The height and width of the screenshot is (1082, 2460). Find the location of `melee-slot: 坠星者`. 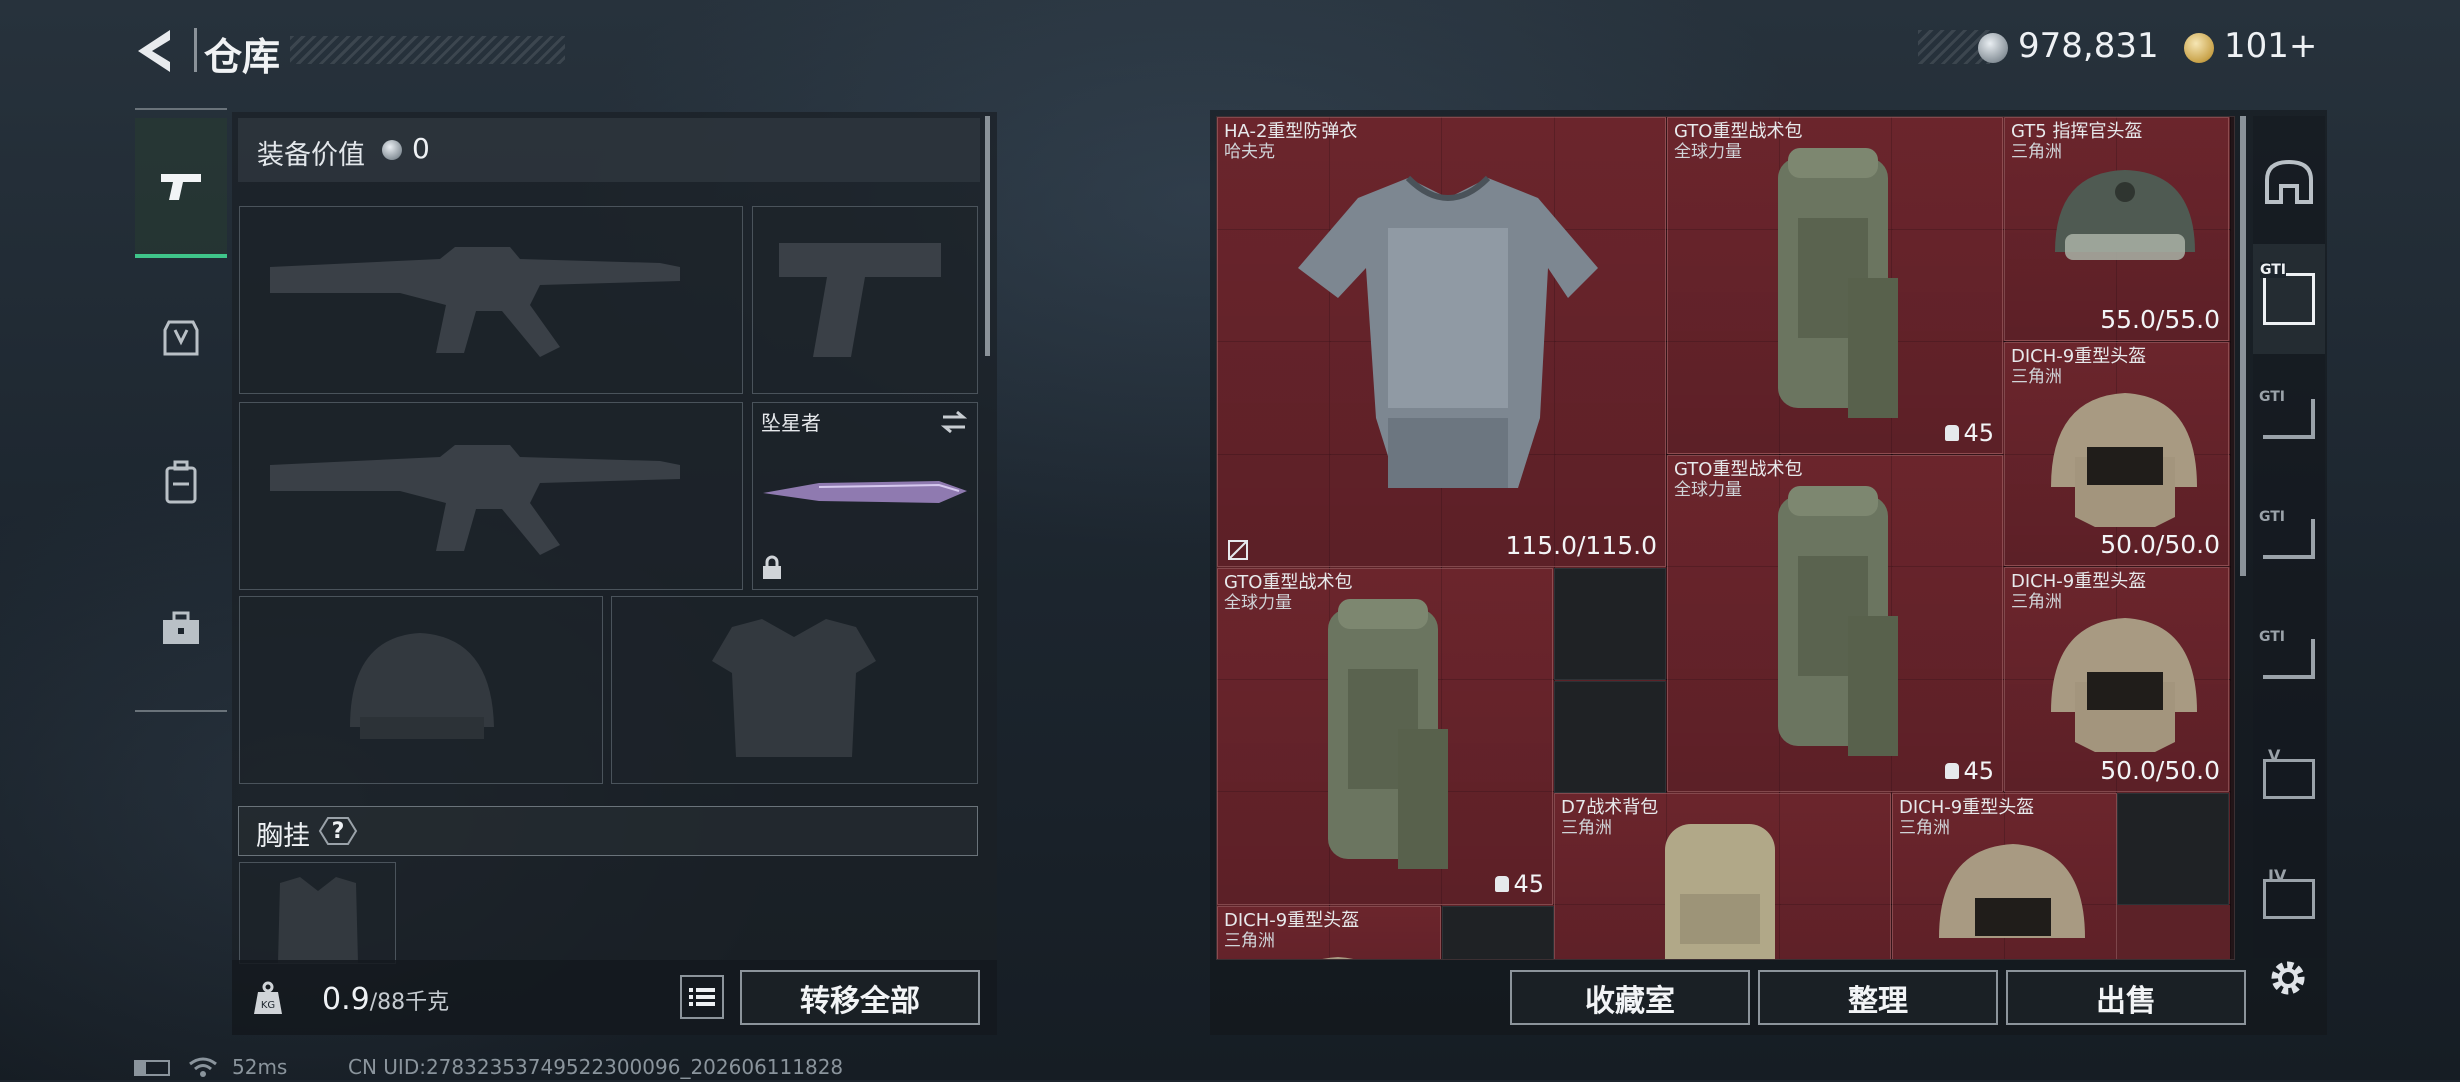

melee-slot: 坠星者 is located at coordinates (865, 496).